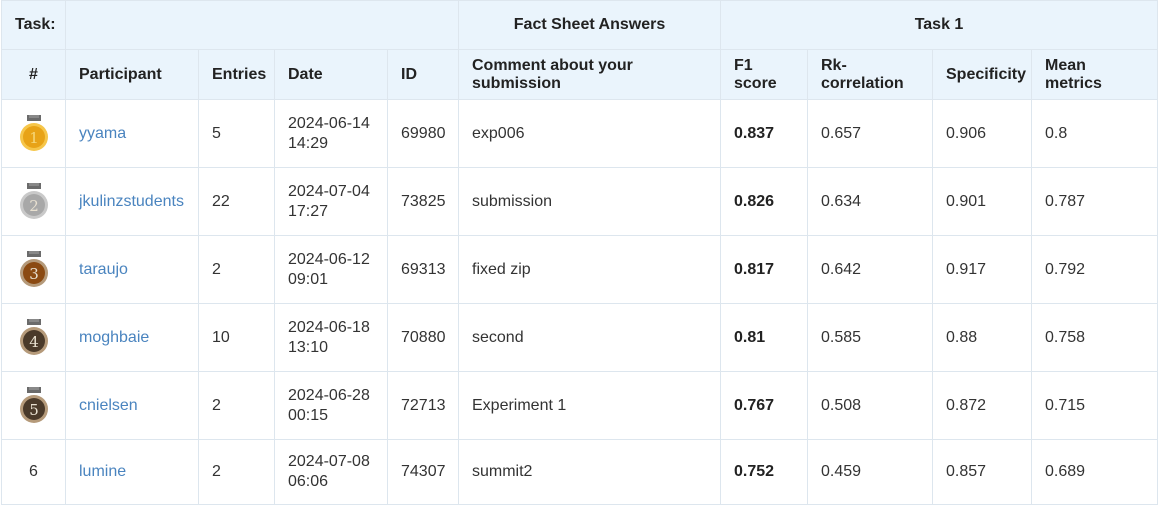 The width and height of the screenshot is (1159, 511). I want to click on date-time: 06:06, so click(308, 481).